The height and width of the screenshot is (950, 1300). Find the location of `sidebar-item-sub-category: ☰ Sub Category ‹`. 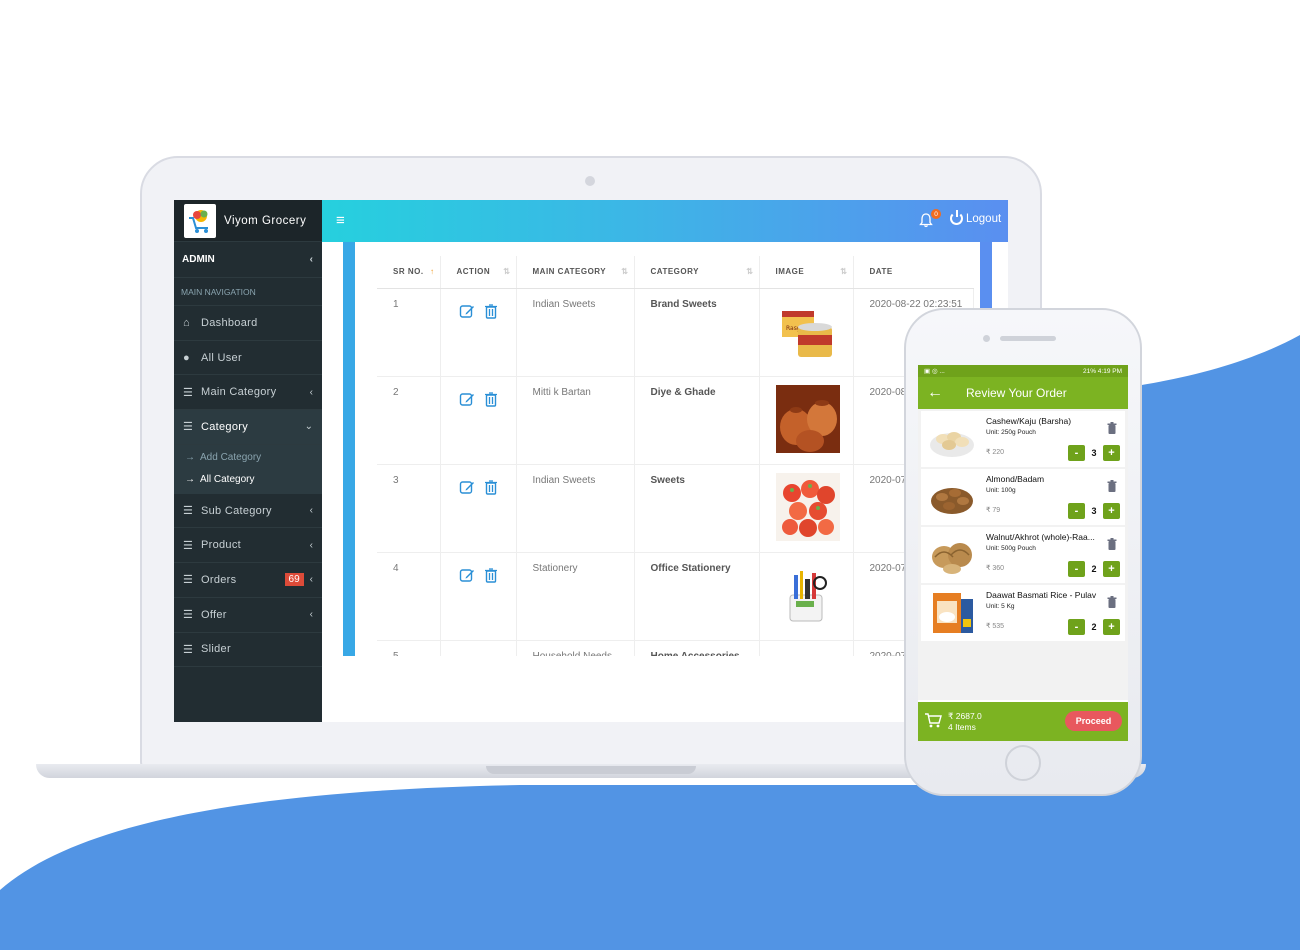

sidebar-item-sub-category: ☰ Sub Category ‹ is located at coordinates (248, 511).